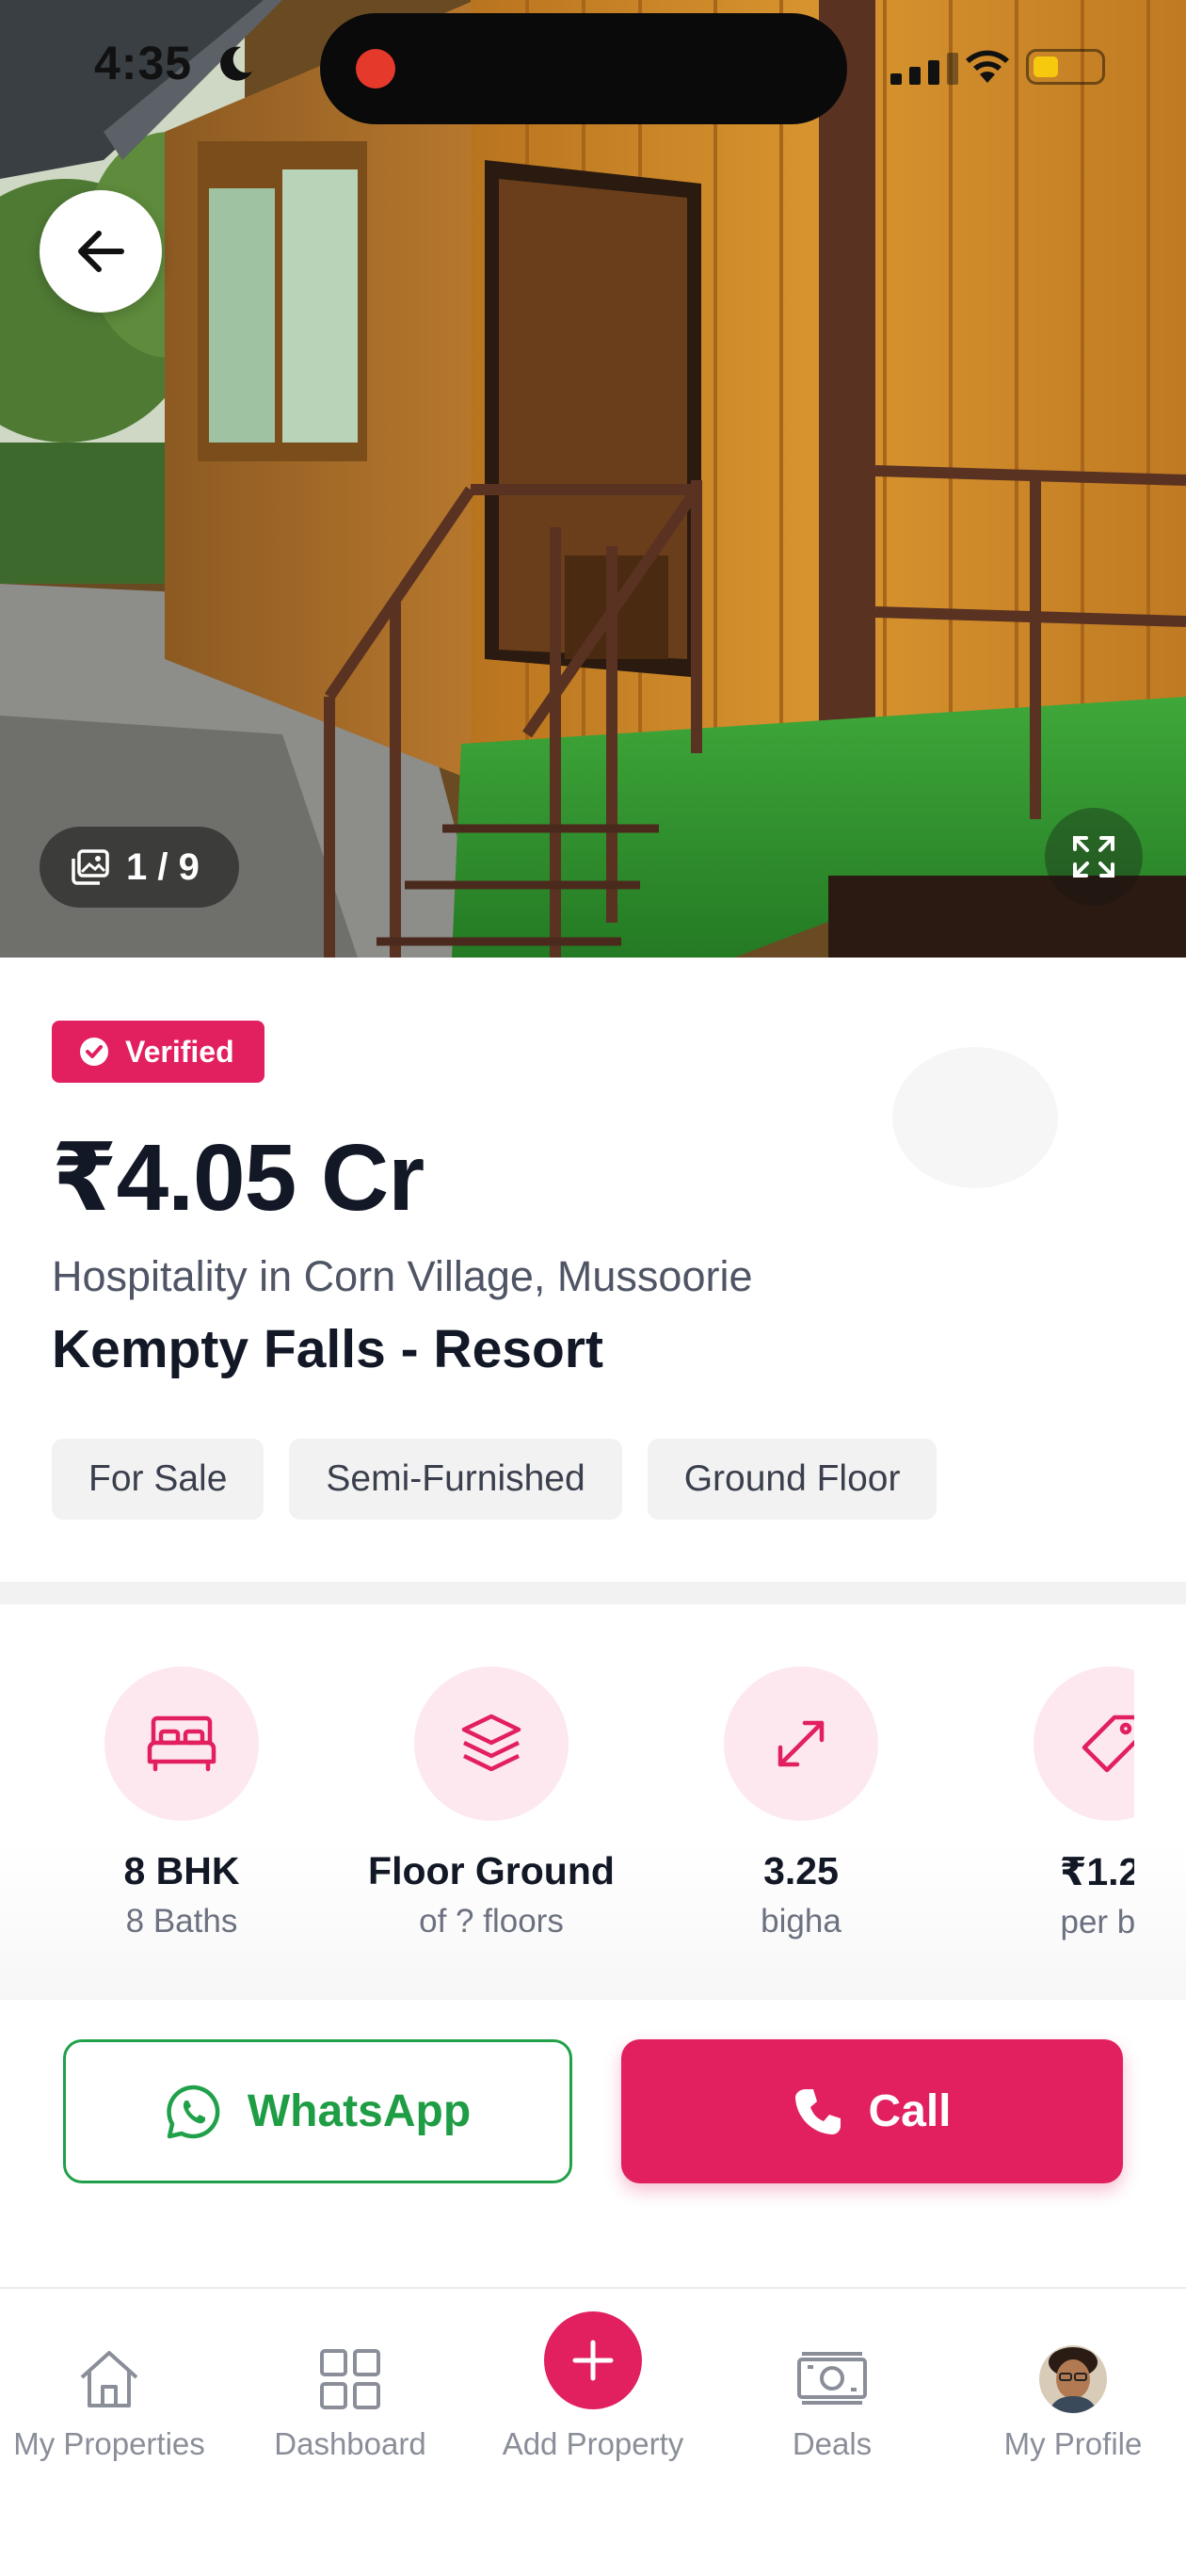 The width and height of the screenshot is (1186, 2576). Describe the element at coordinates (801, 1921) in the screenshot. I see `feature-sub: bigha` at that location.